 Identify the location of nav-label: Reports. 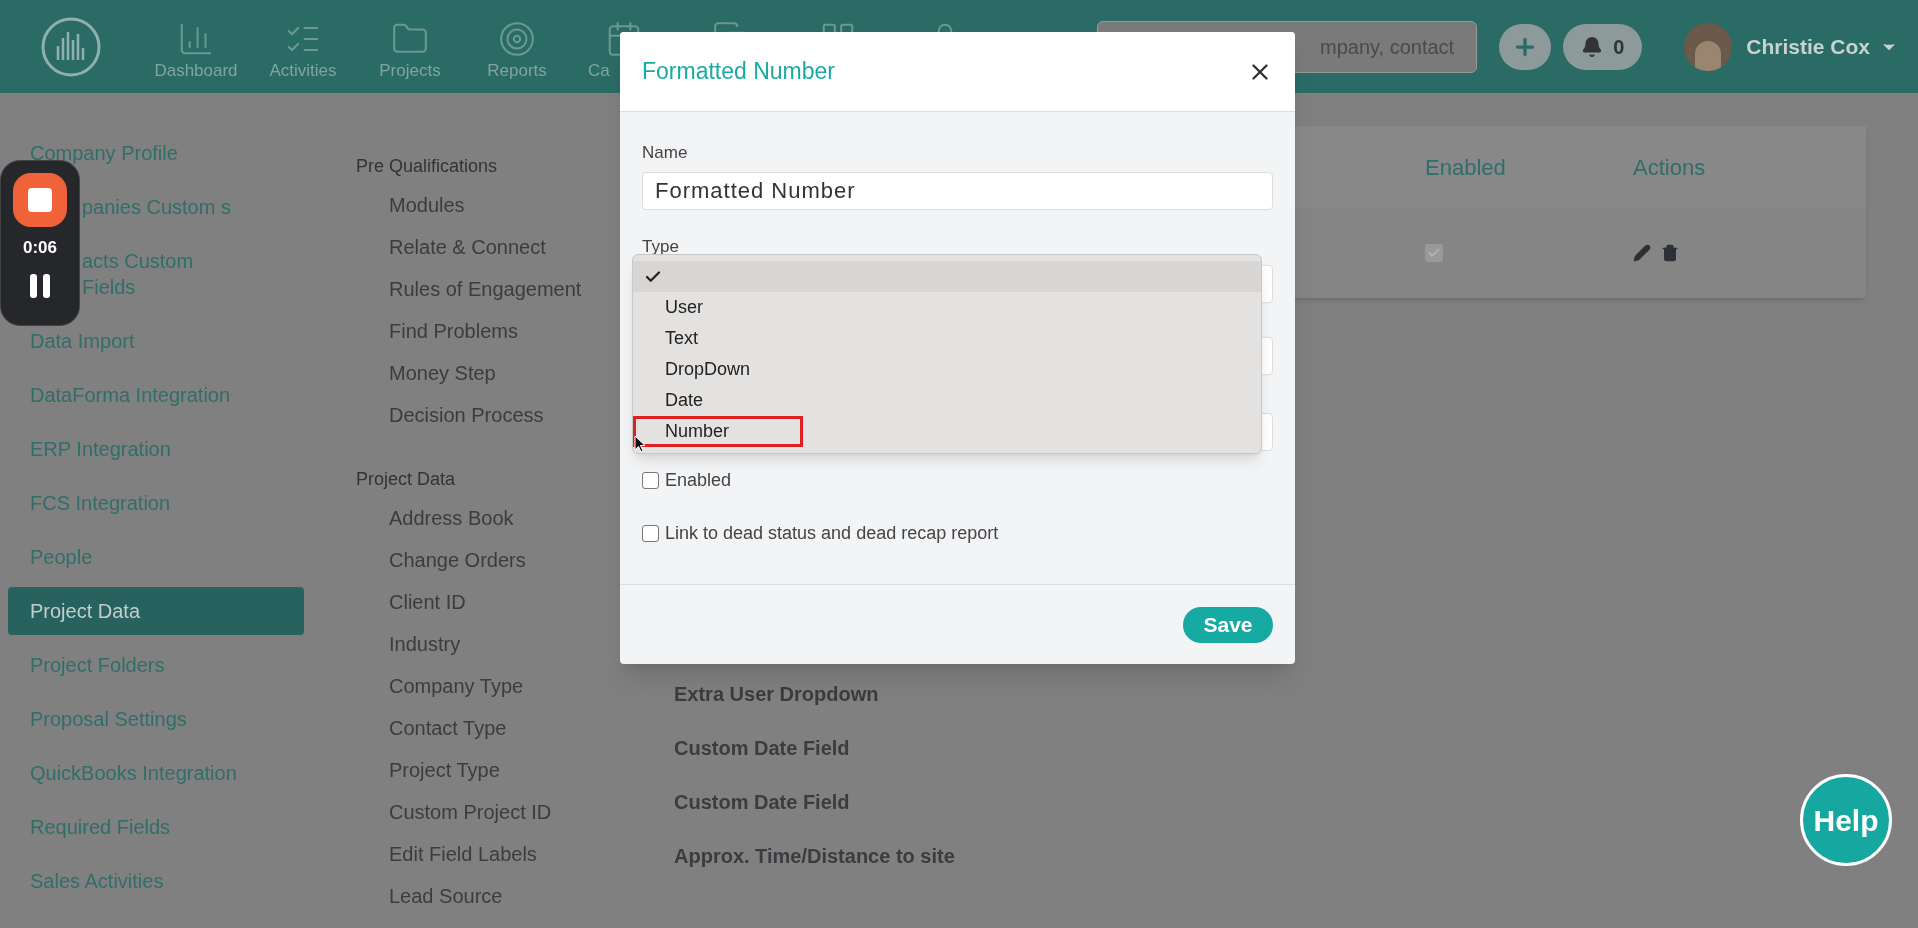
(517, 70).